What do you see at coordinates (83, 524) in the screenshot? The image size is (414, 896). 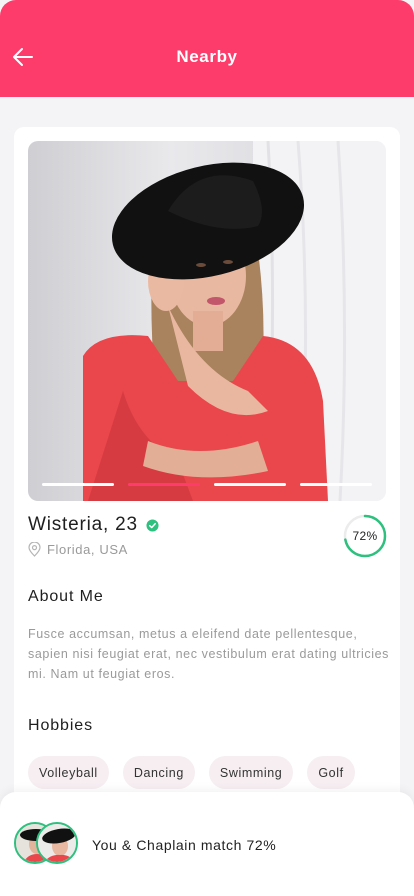 I see `profile-name: Wisteria, 23` at bounding box center [83, 524].